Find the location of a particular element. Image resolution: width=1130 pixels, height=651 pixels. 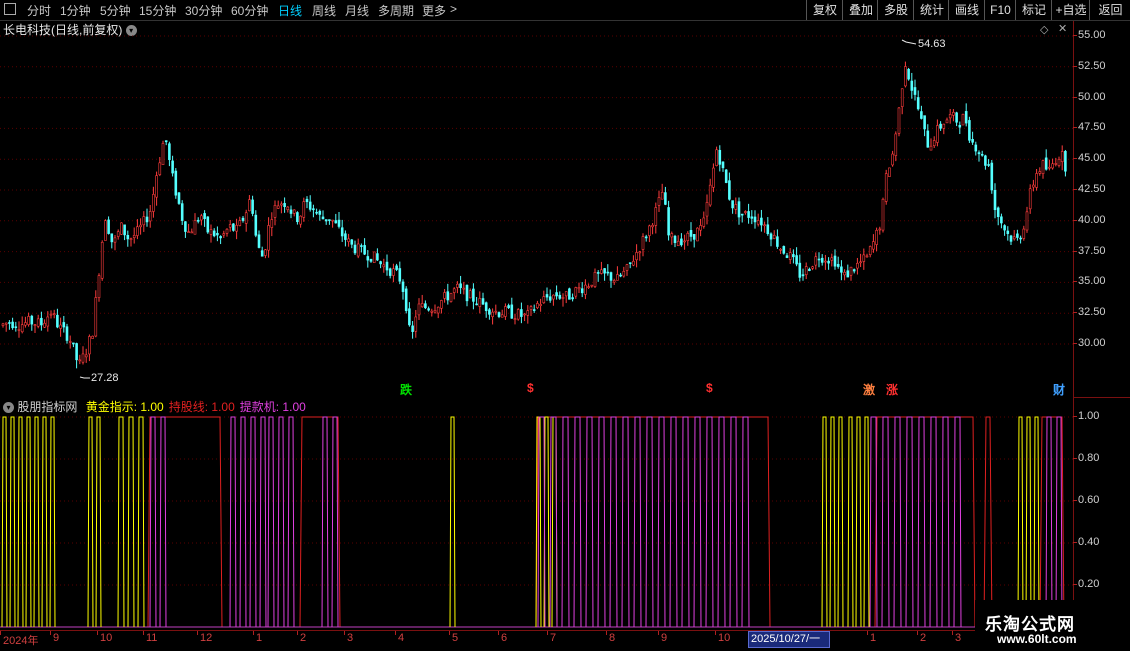

period-tab-8: 月线 is located at coordinates (357, 10).